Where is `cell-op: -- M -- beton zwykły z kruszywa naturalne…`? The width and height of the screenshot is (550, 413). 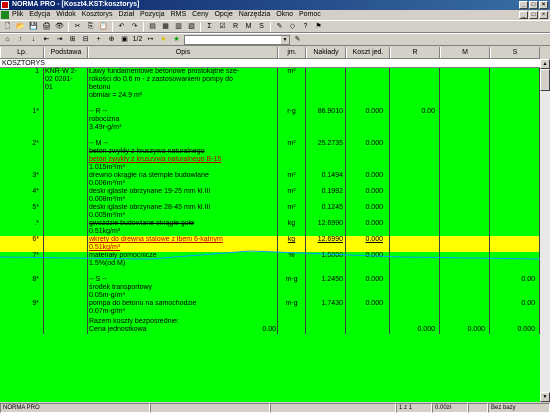
cell-op: -- M -- beton zwykły z kruszywa naturalne… is located at coordinates (183, 156).